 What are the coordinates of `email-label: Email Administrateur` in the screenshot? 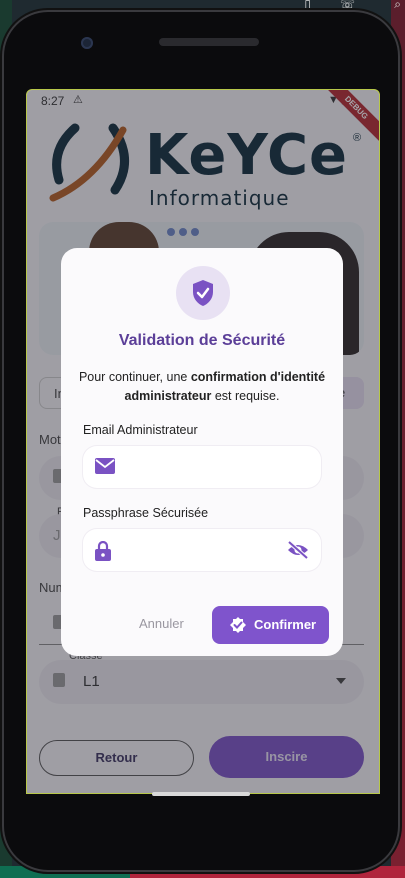 It's located at (140, 430).